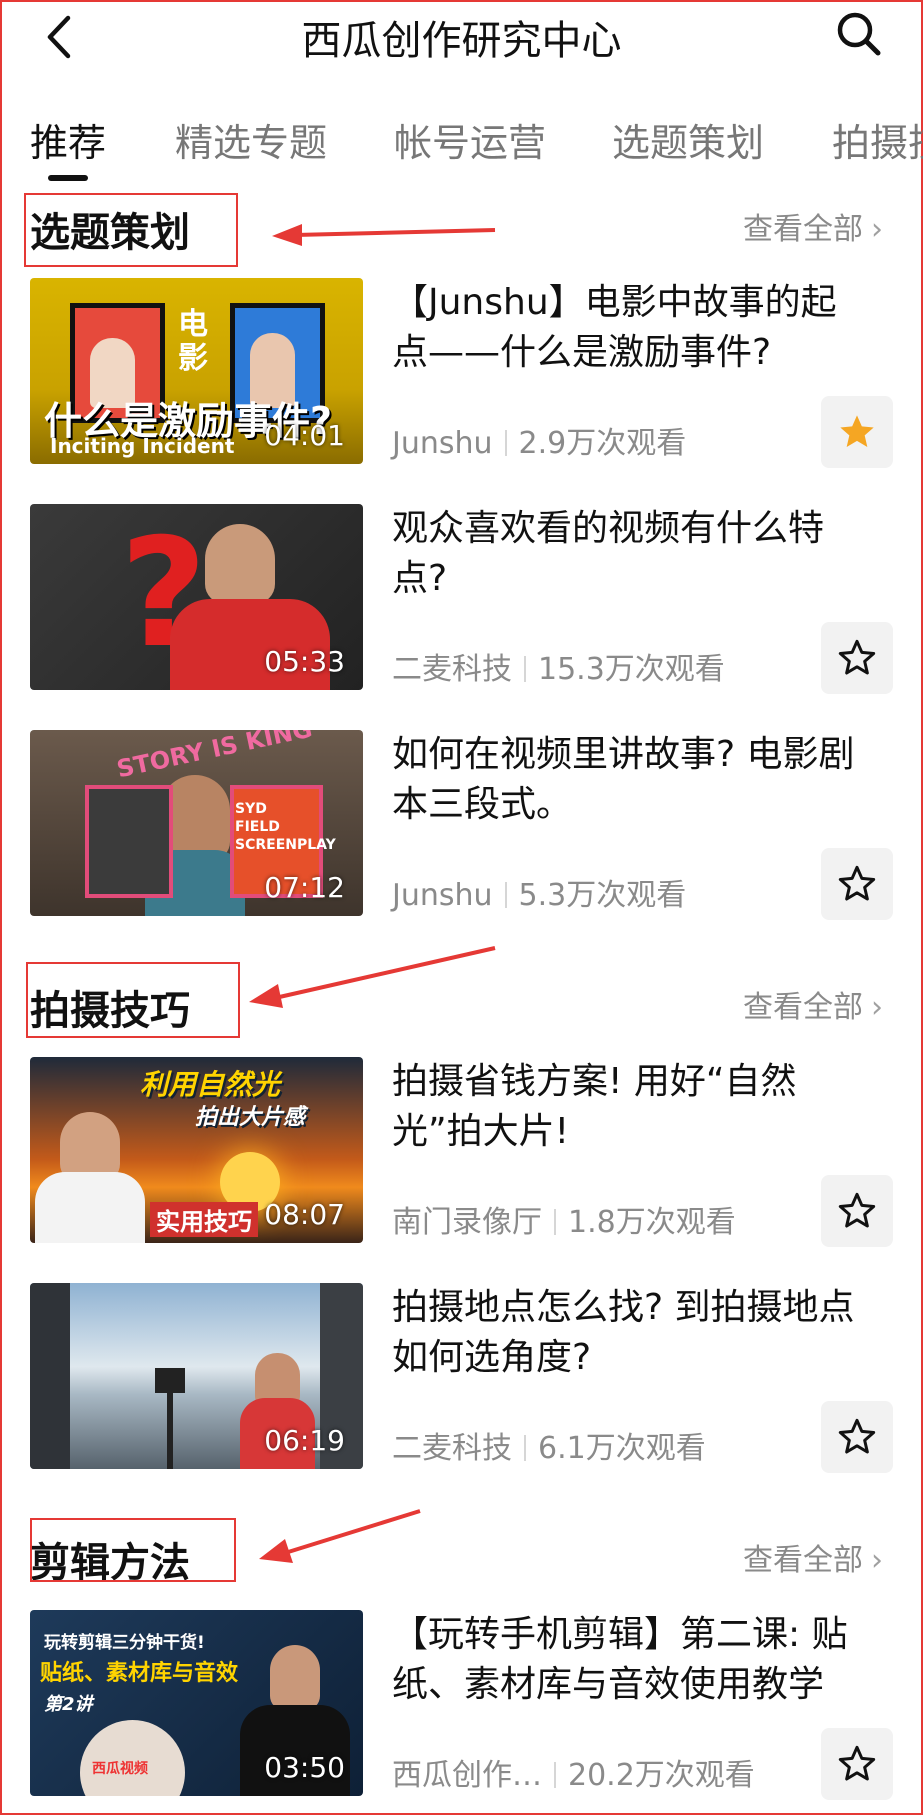 The width and height of the screenshot is (923, 1815). What do you see at coordinates (632, 780) in the screenshot?
I see `video-title: 如何在视频里讲故事? 电影剧本三段式。` at bounding box center [632, 780].